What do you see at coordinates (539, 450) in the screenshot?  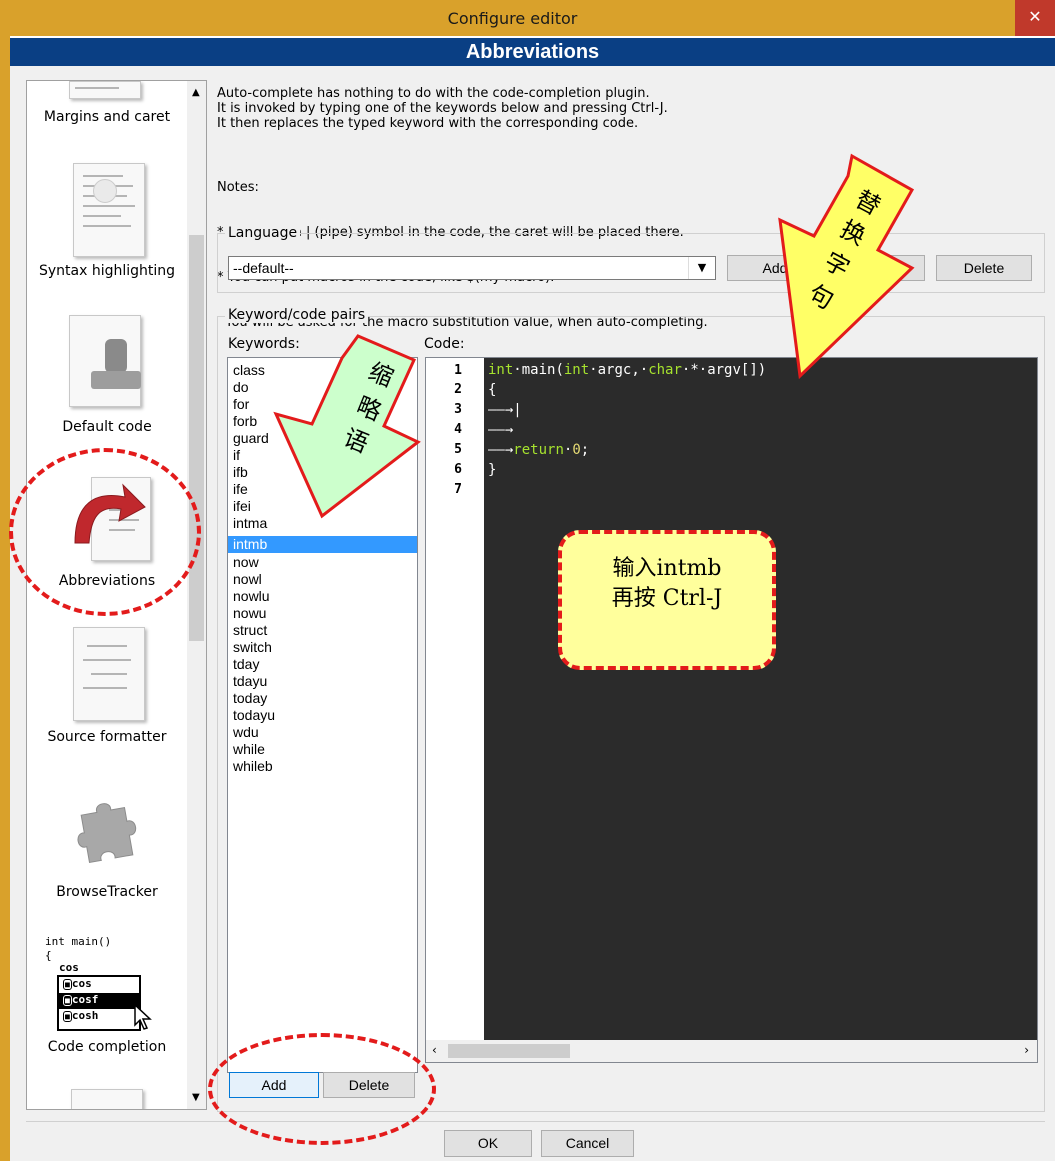 I see `code-line-5: ——→return·0;` at bounding box center [539, 450].